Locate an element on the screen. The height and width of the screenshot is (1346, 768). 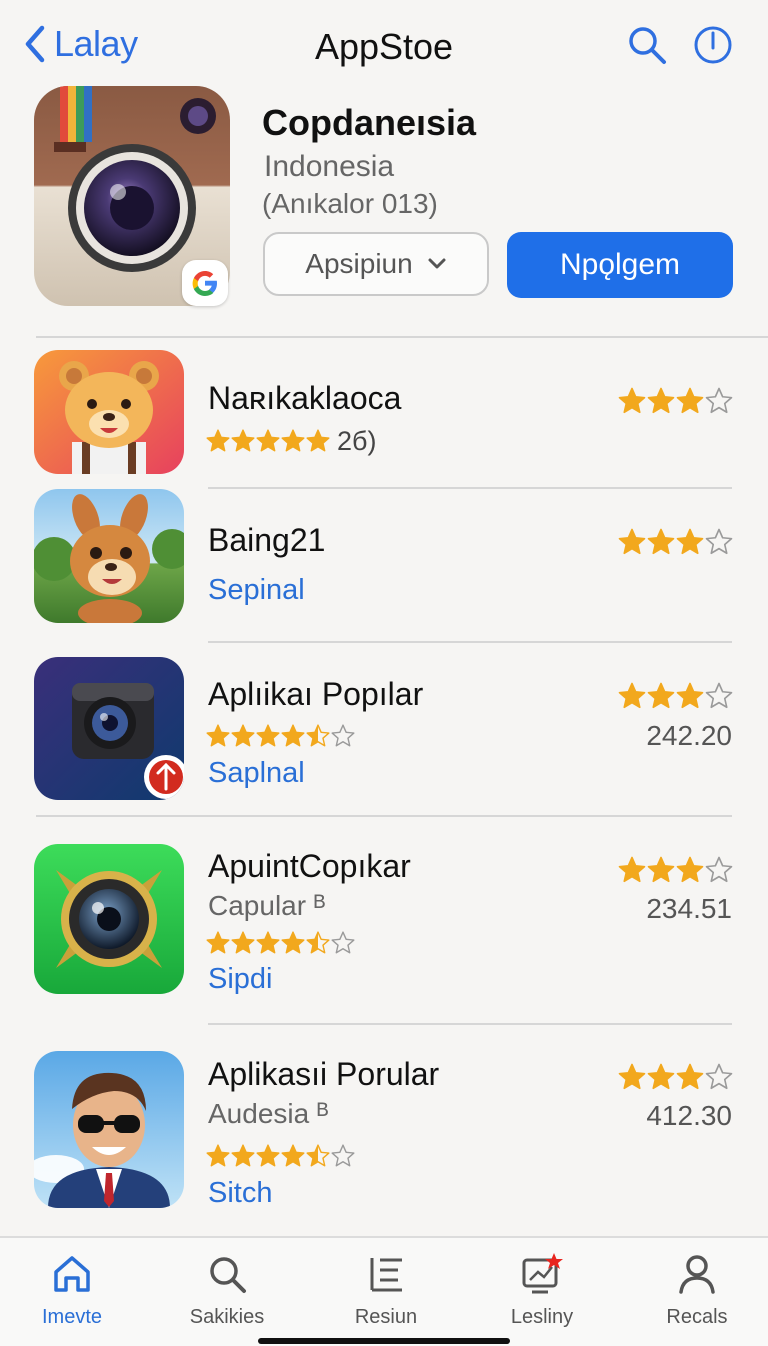
tab-label: Lesliny is located at coordinates (542, 1317).